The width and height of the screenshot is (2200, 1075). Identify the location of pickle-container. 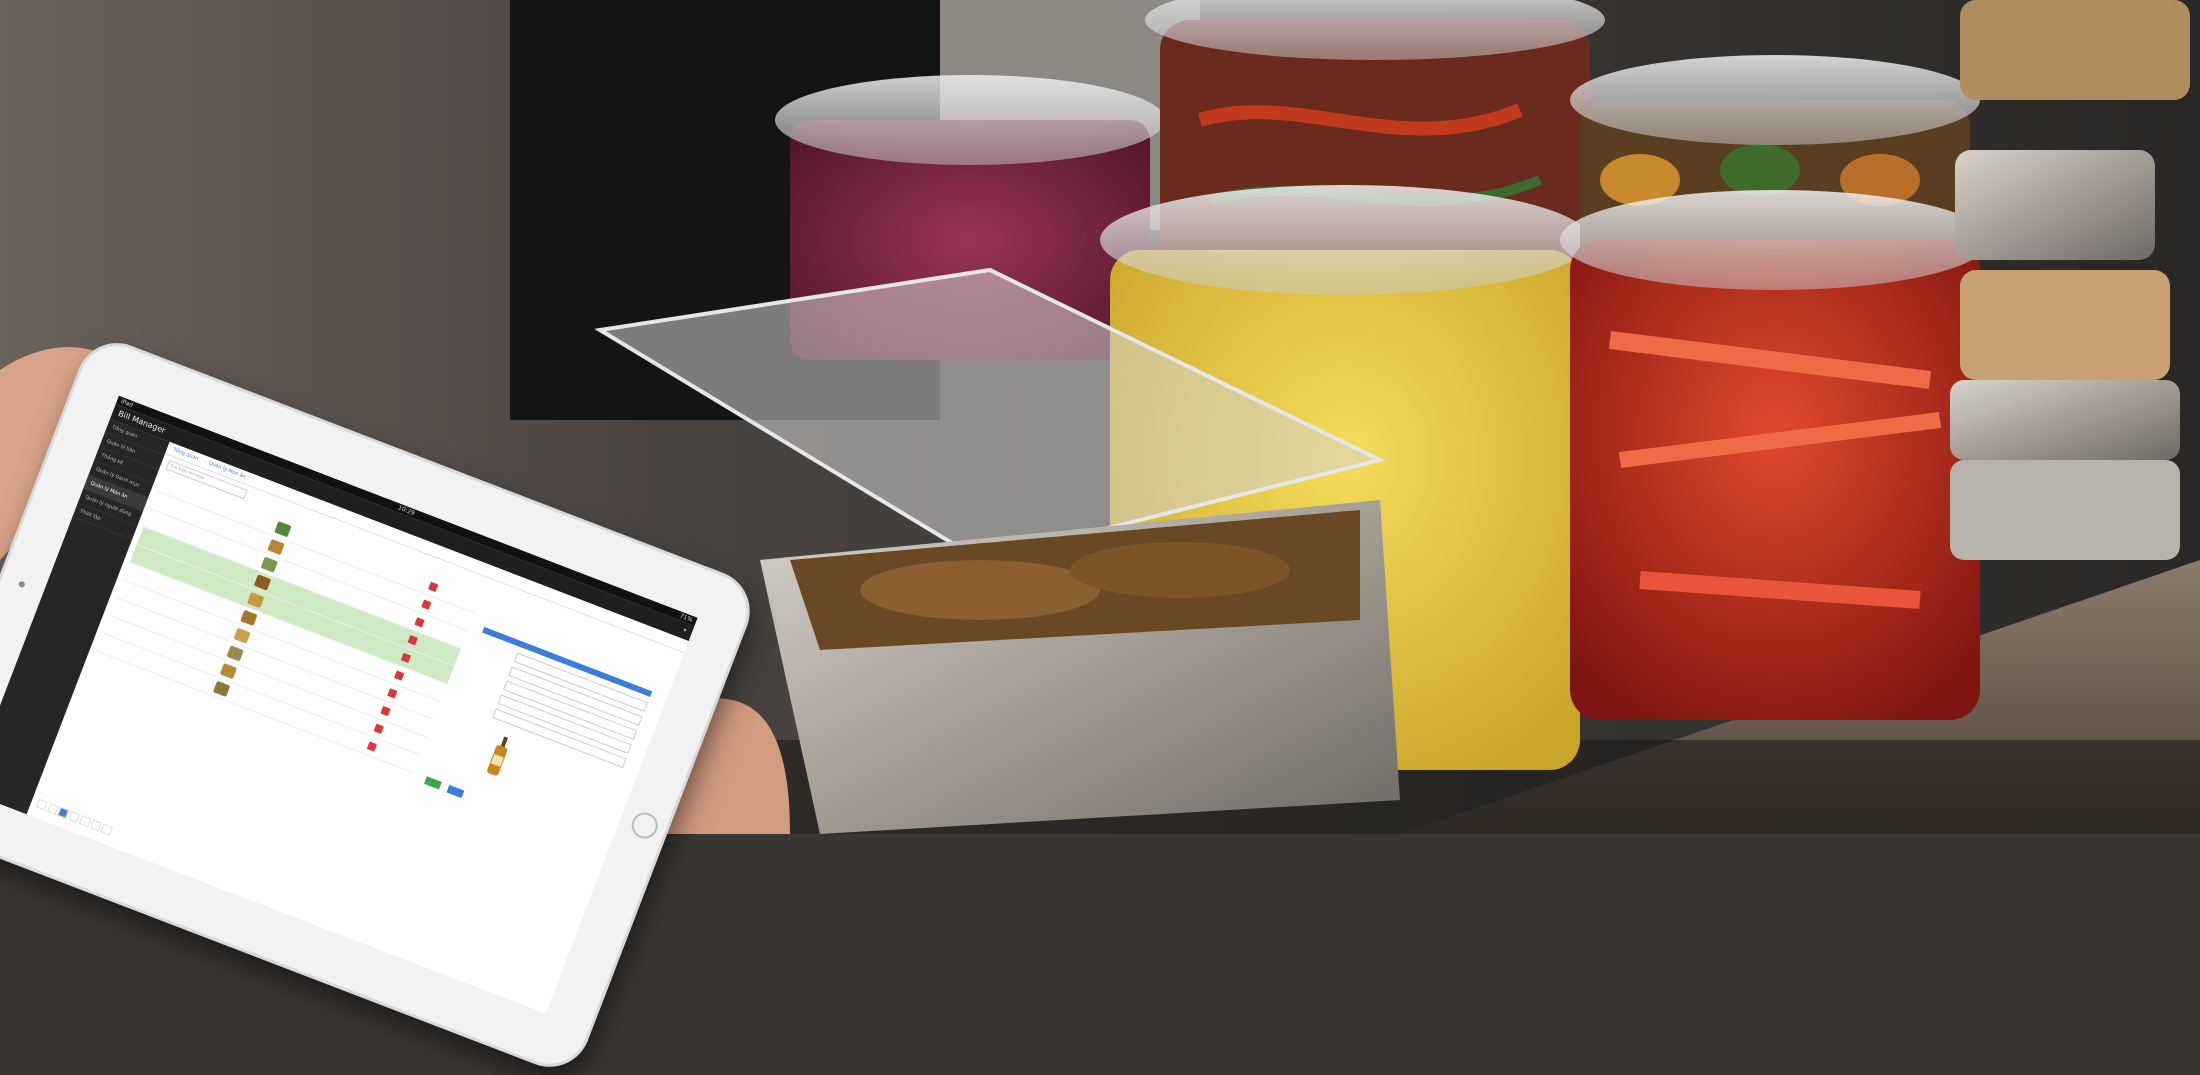
(1775, 455).